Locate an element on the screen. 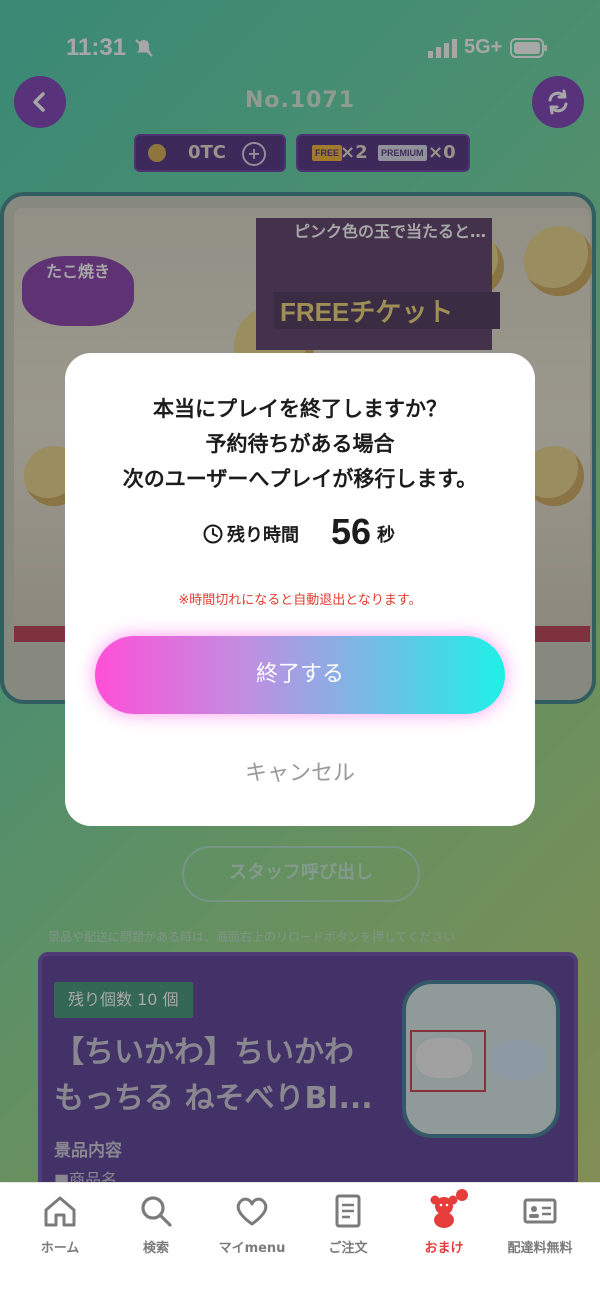 This screenshot has height=1305, width=600. tab-search: 検索 is located at coordinates (156, 1223).